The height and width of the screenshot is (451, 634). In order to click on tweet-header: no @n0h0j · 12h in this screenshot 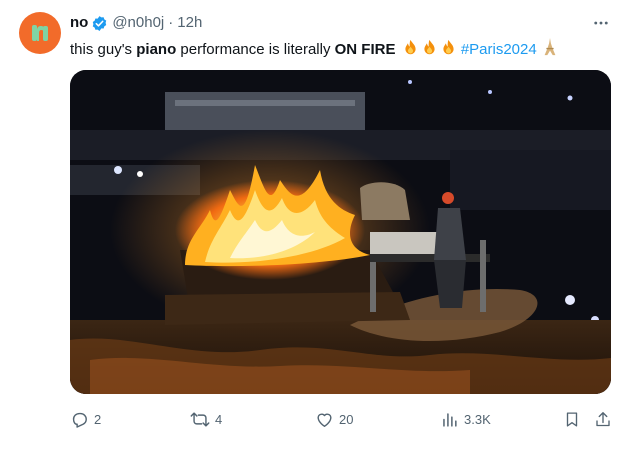, I will do `click(136, 23)`.